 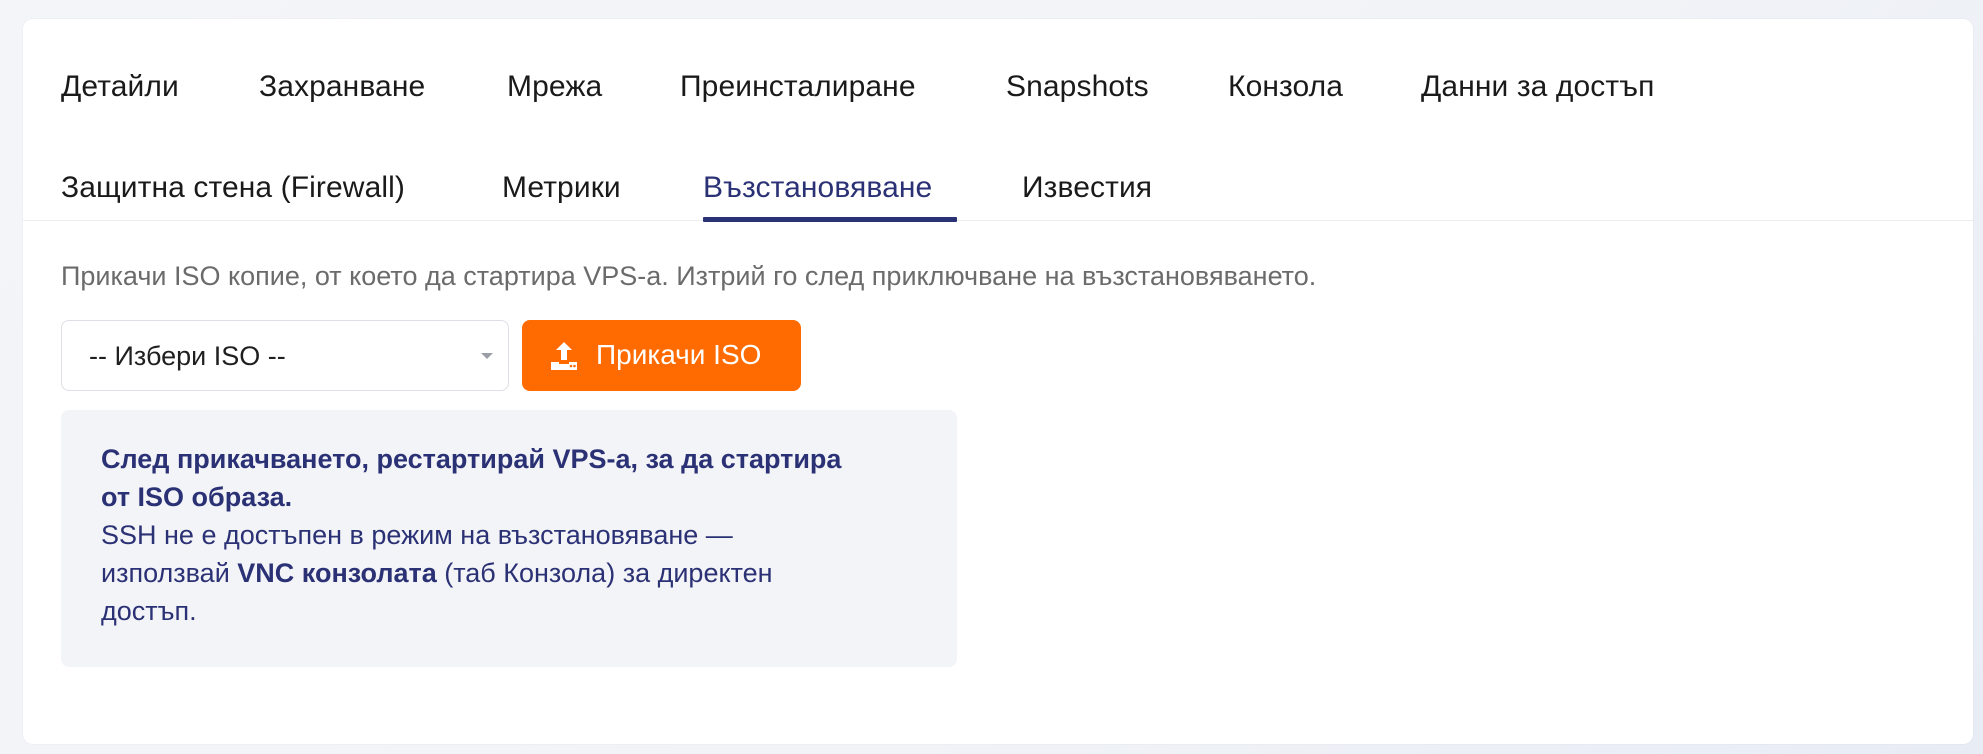 I want to click on attach-iso-label: Прикачи ISO, so click(x=679, y=354).